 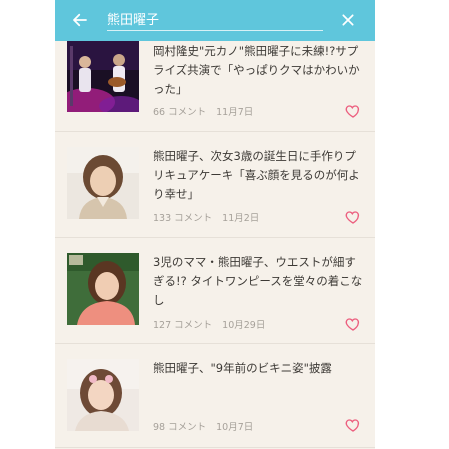 I want to click on search-input, so click(x=215, y=18).